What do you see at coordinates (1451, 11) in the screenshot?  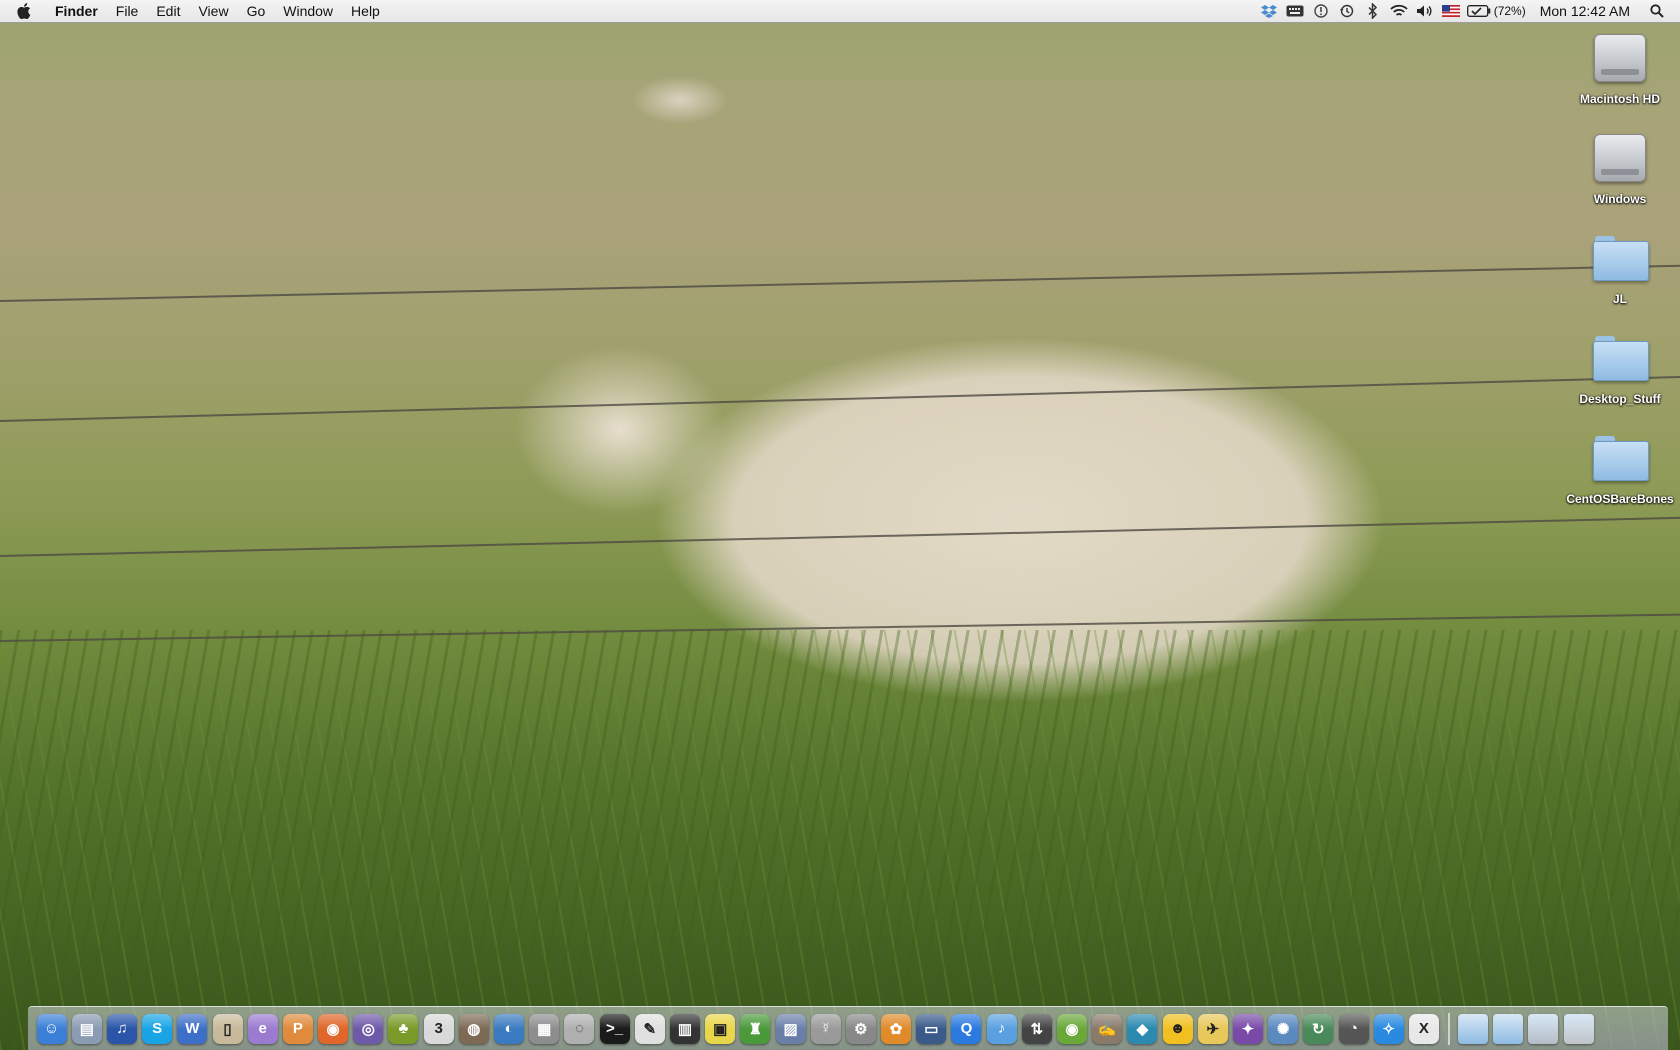 I see `us-flag-input-icon` at bounding box center [1451, 11].